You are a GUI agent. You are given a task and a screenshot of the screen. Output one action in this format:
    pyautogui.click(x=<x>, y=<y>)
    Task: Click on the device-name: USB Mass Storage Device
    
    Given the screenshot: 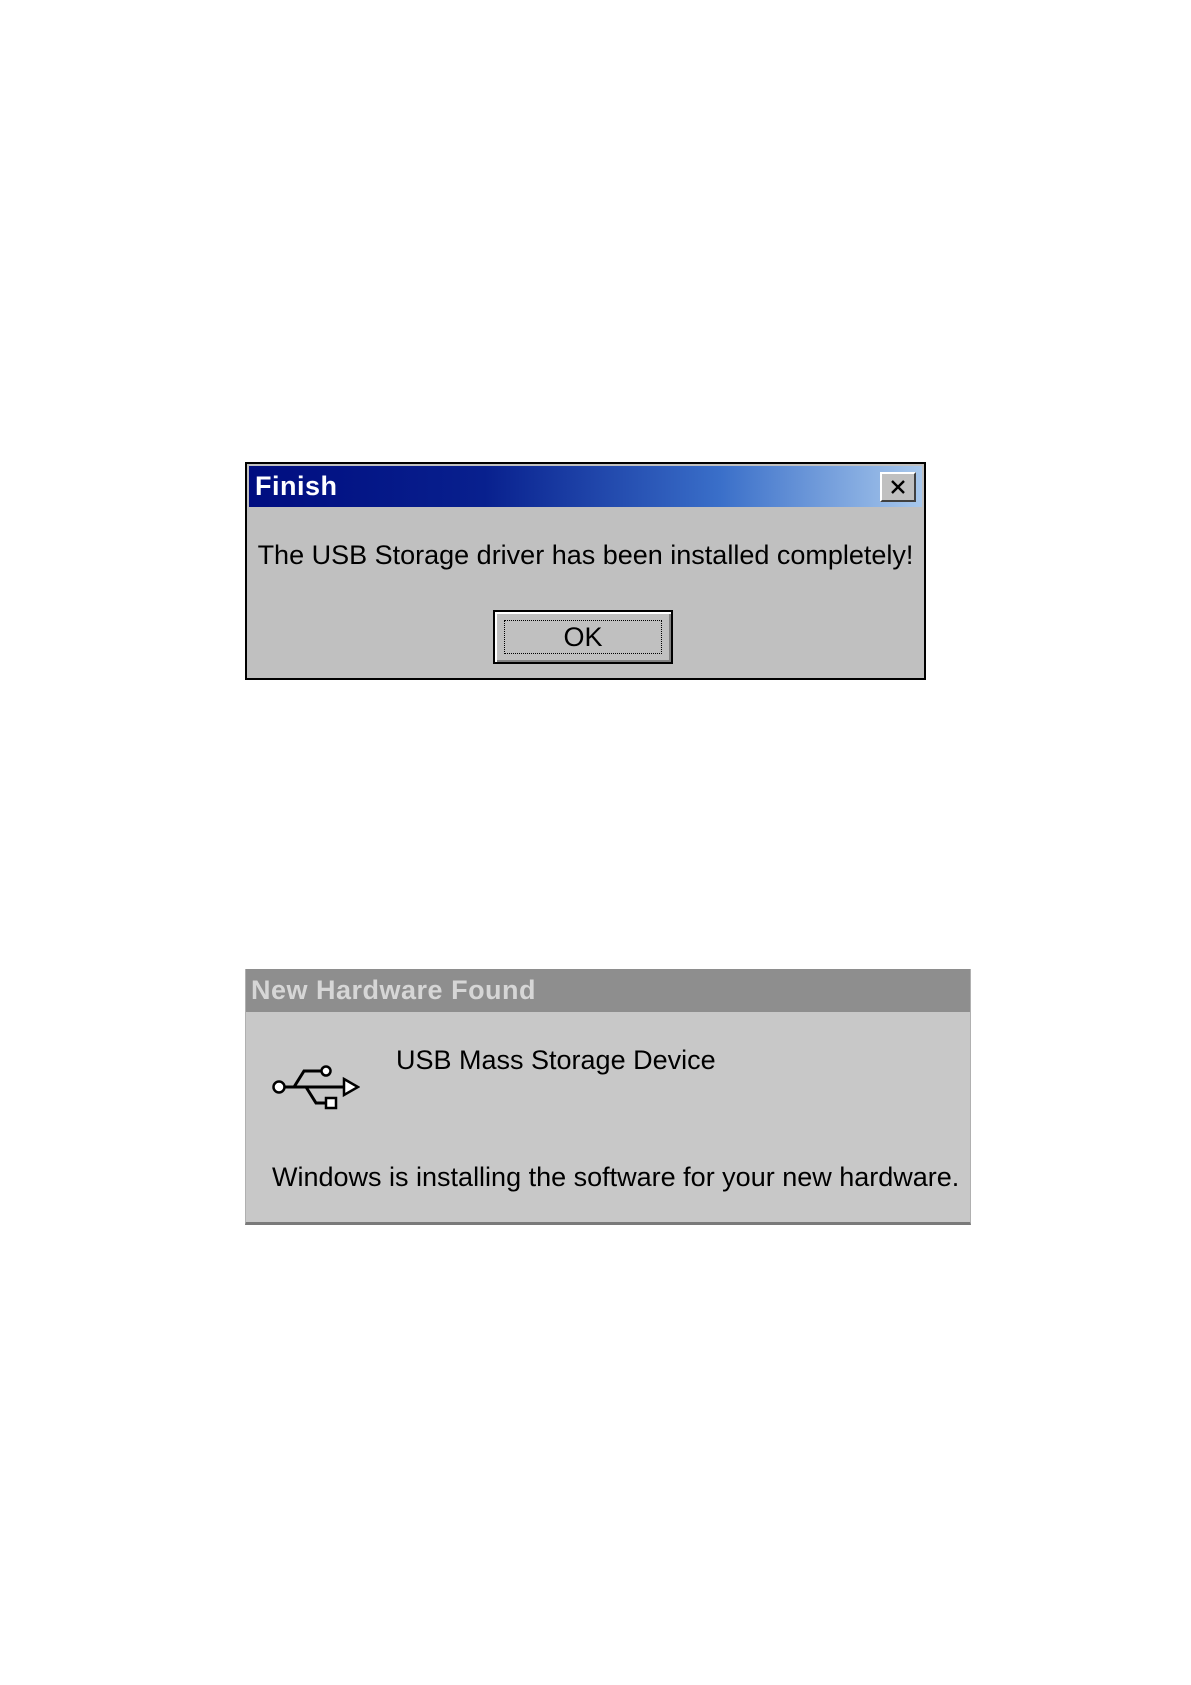 What is the action you would take?
    pyautogui.click(x=556, y=1060)
    